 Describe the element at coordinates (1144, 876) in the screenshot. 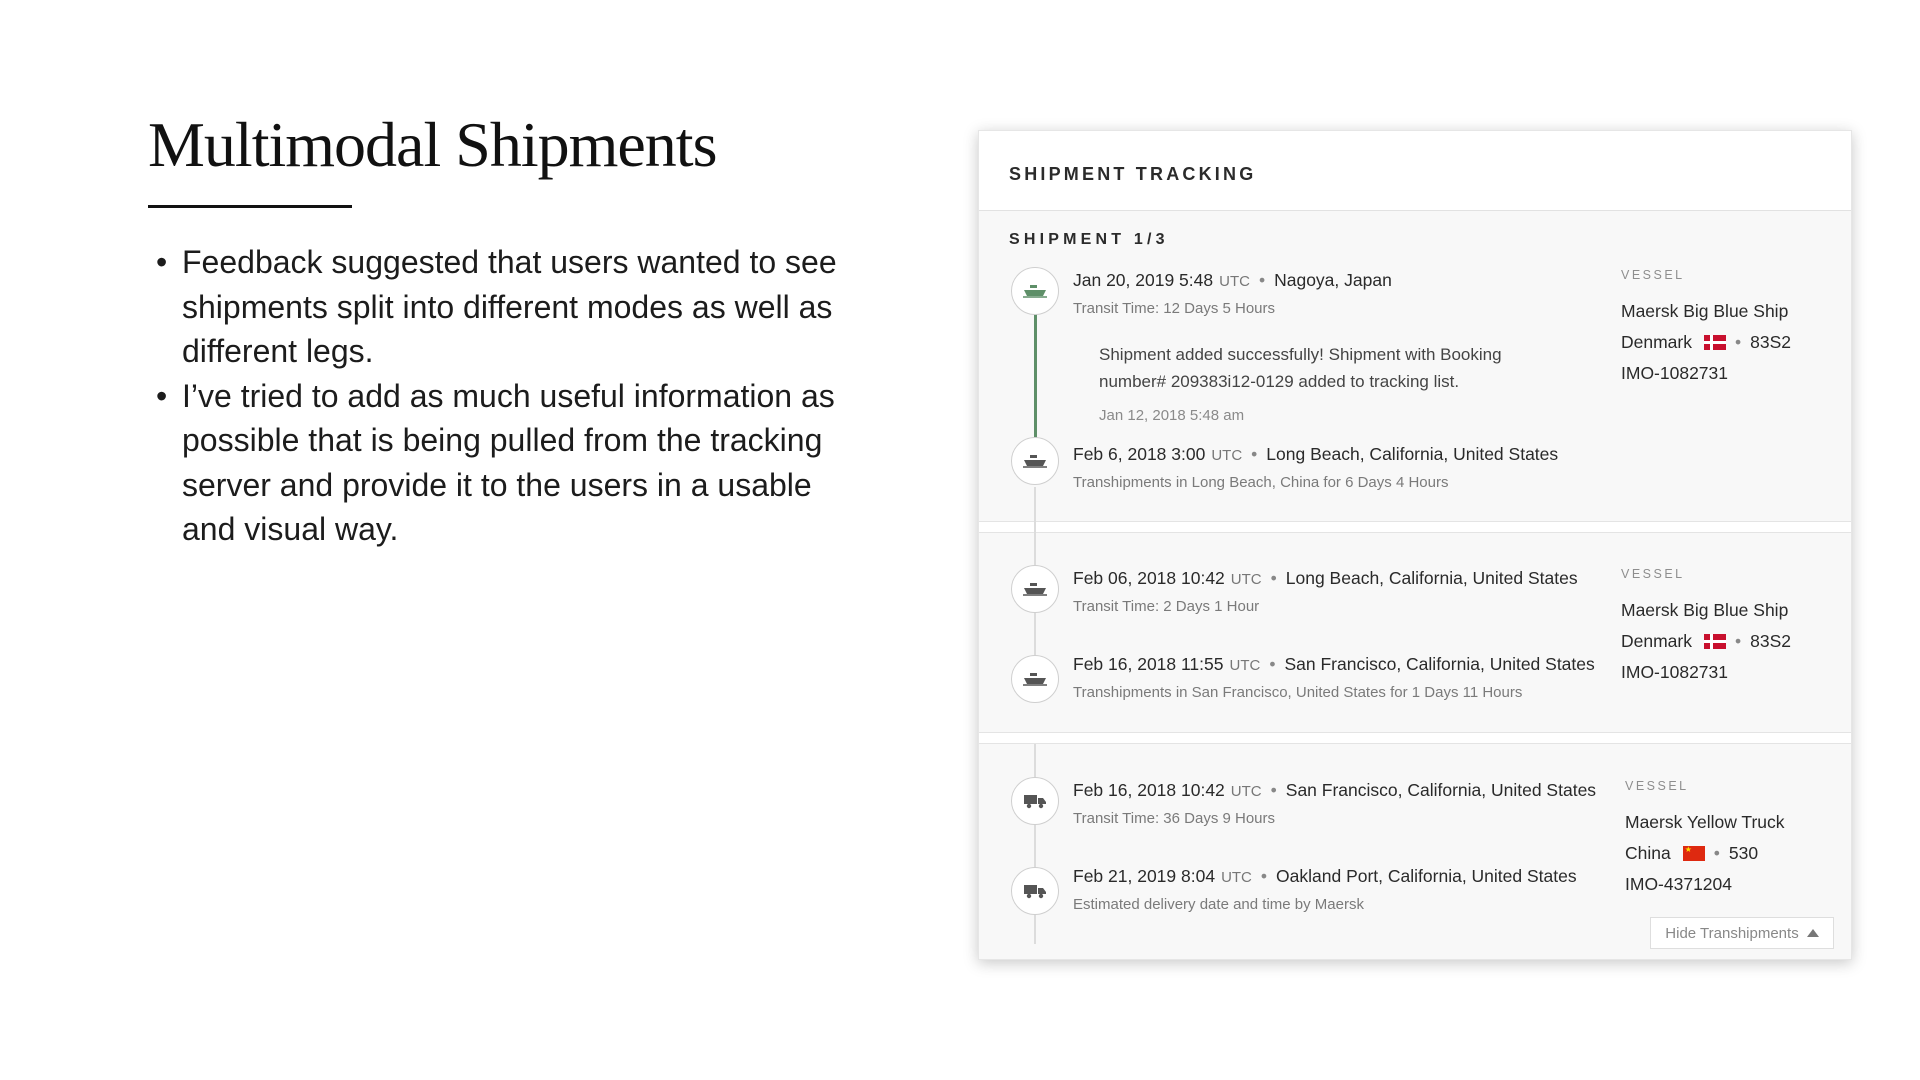

I see `event-date: Feb 21, 2019 8:04` at that location.